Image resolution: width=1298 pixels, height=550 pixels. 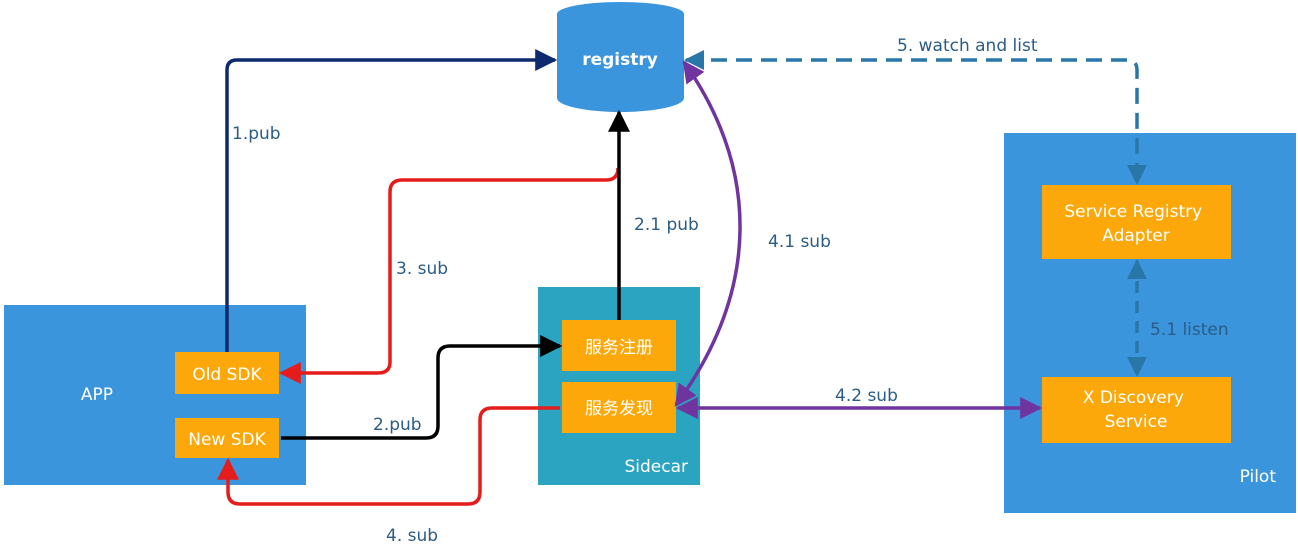 I want to click on new-sdk-label: New SDK, so click(x=227, y=440).